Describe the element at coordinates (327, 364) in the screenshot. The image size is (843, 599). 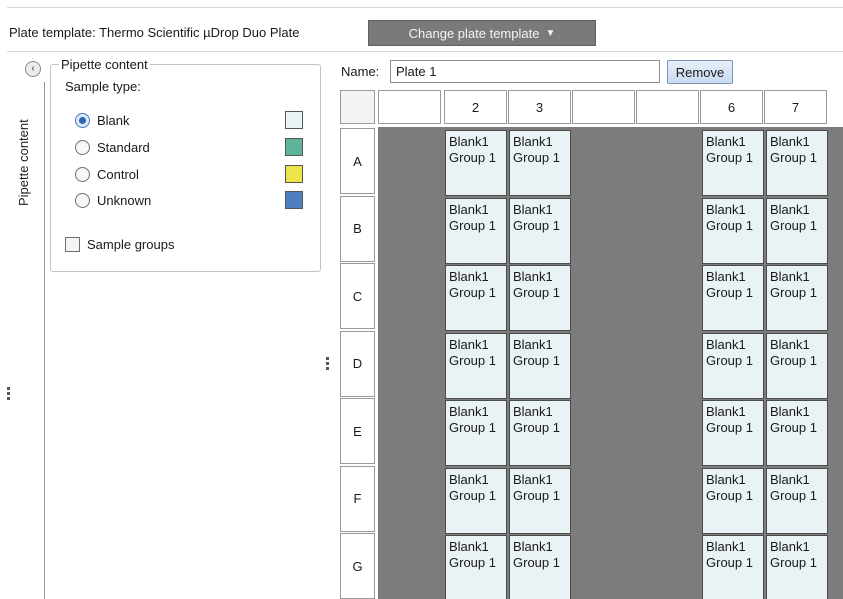
I see `panel-splitter-grip-icon` at that location.